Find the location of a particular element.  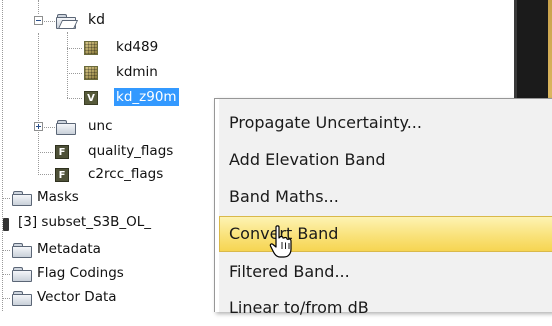

hand-pointer-cursor-icon is located at coordinates (280, 241).